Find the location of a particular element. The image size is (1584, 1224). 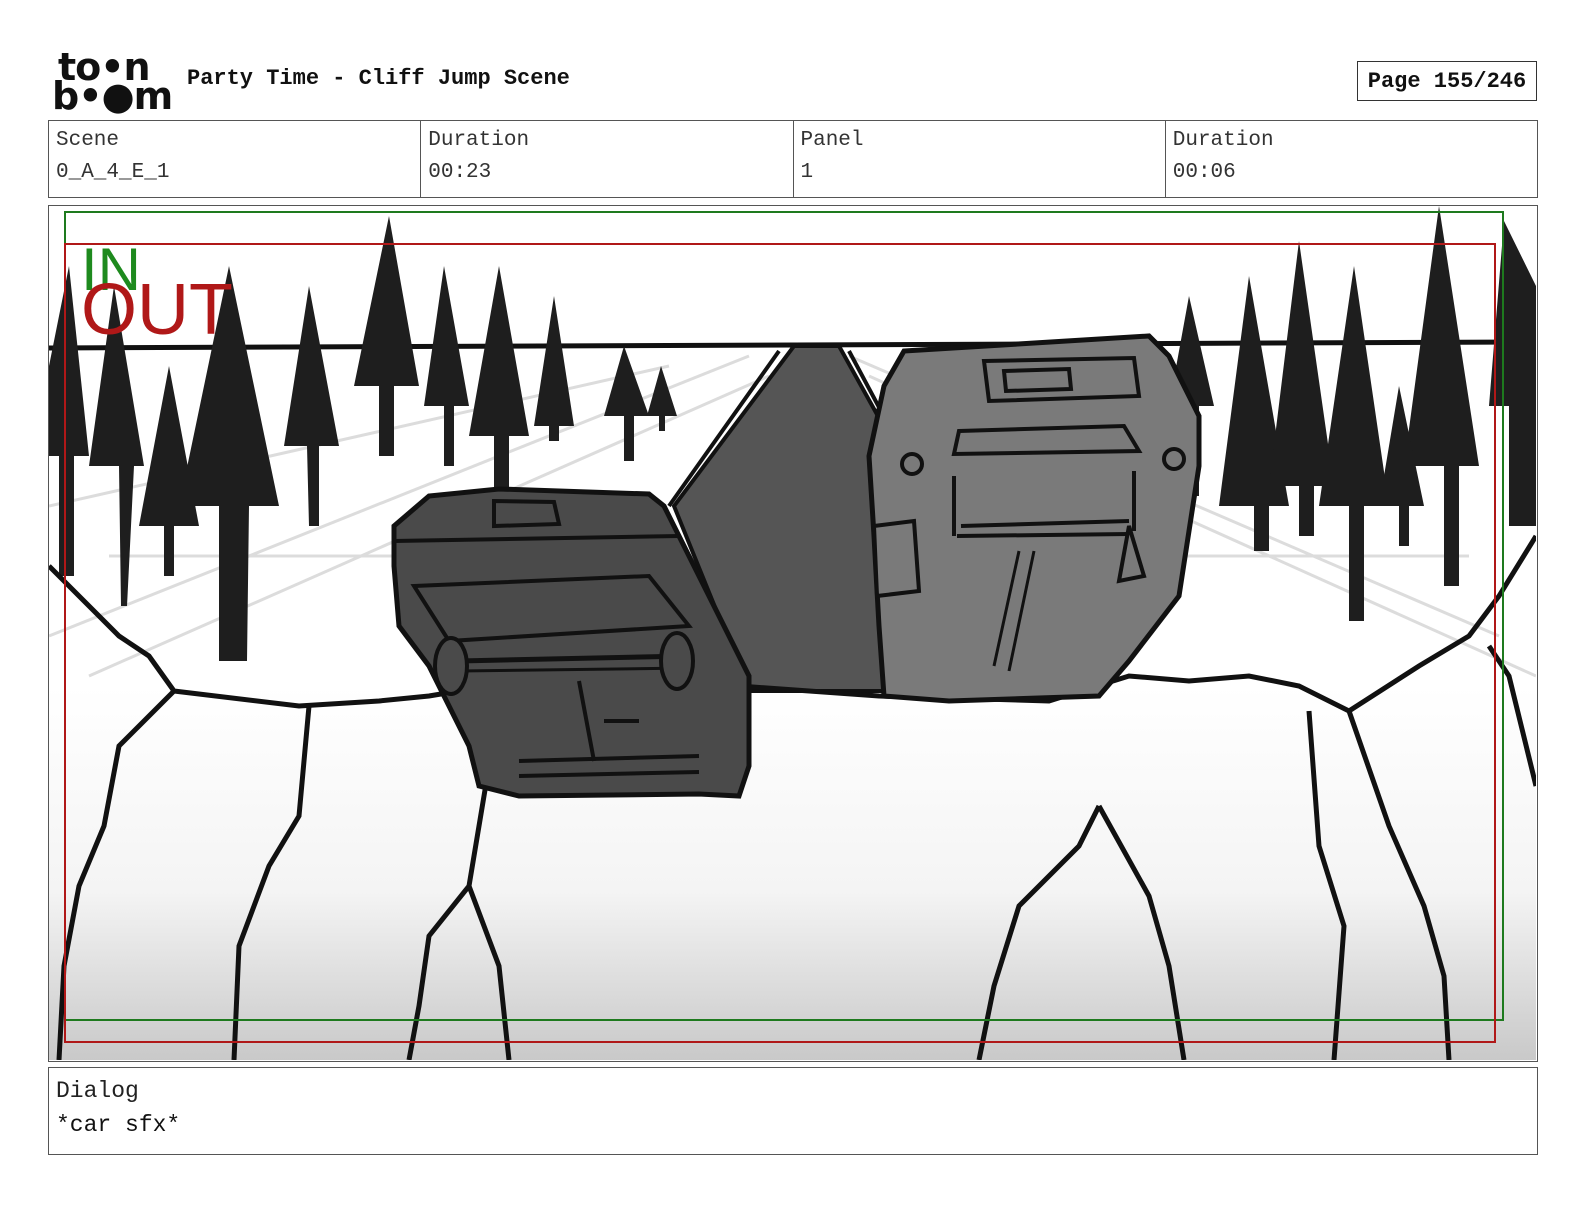

scene-duration-label: Duration is located at coordinates (479, 140).